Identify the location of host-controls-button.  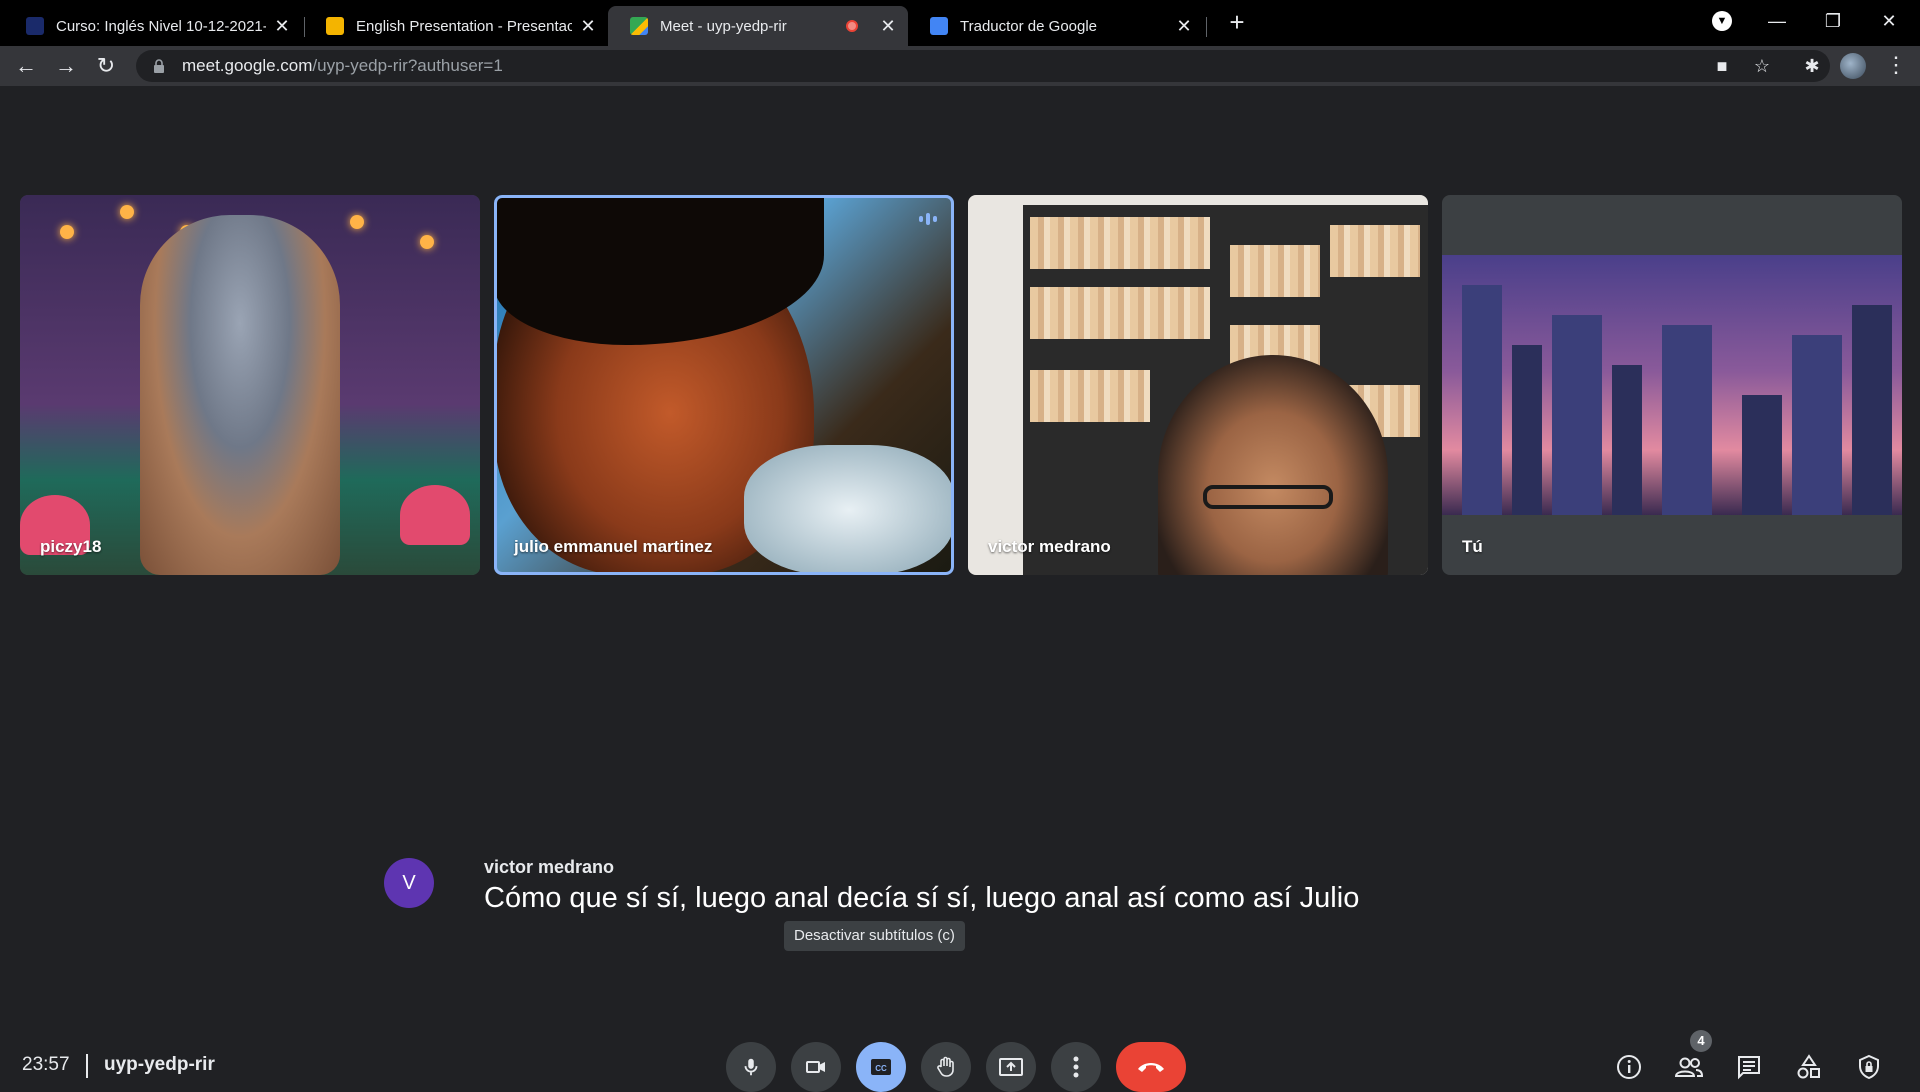
(1869, 1067).